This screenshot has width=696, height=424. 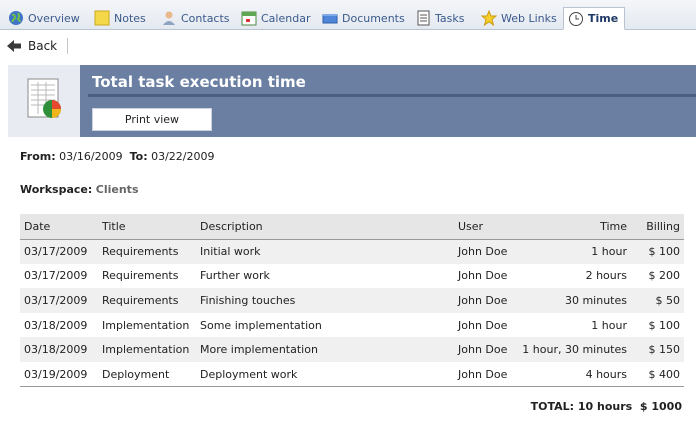 I want to click on table-header-row: Date Title Description User Time Billing, so click(x=352, y=227).